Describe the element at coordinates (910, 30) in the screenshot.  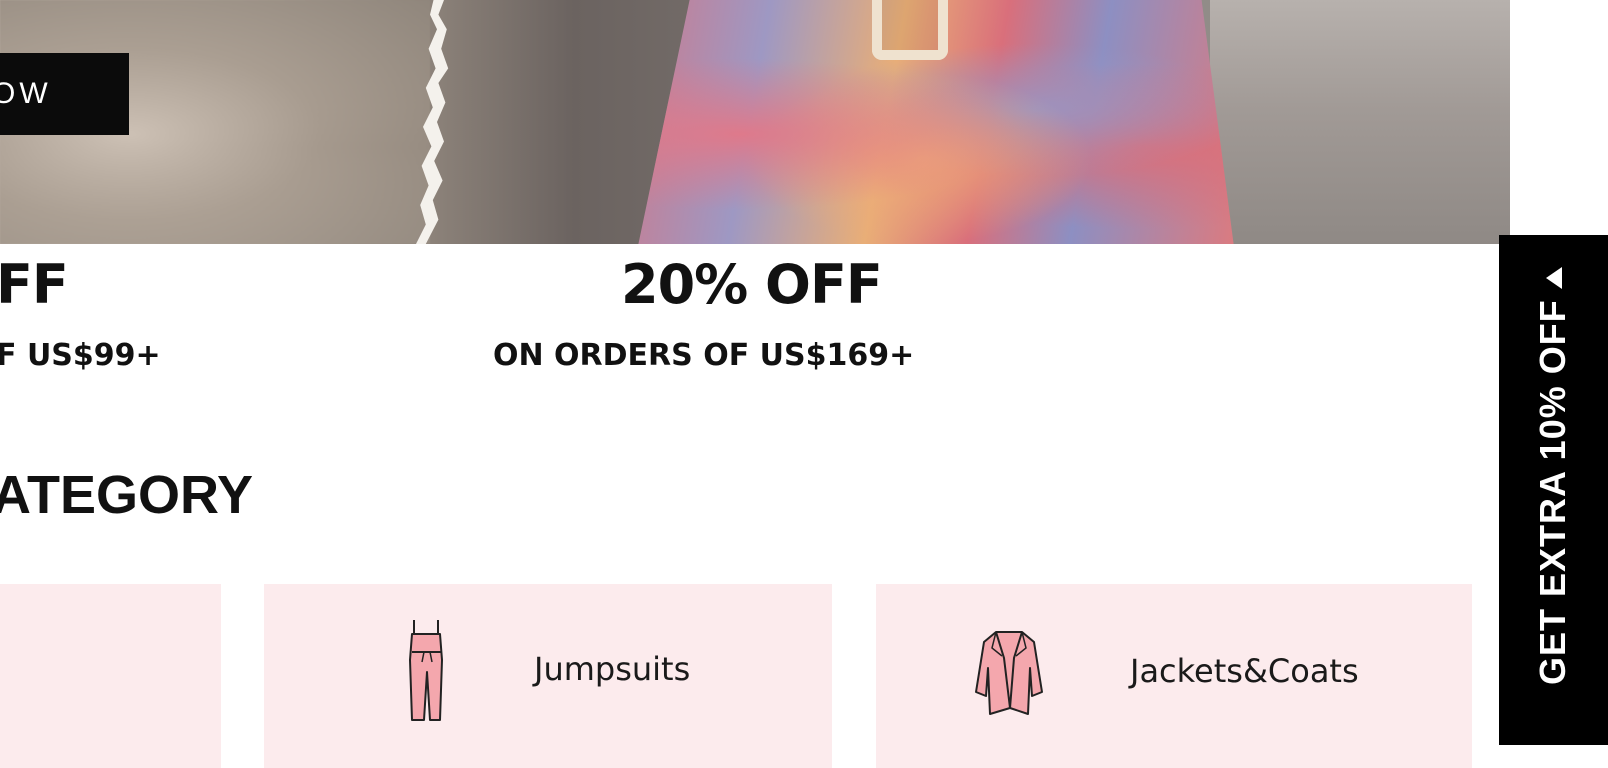
I see `belt-buckle` at that location.